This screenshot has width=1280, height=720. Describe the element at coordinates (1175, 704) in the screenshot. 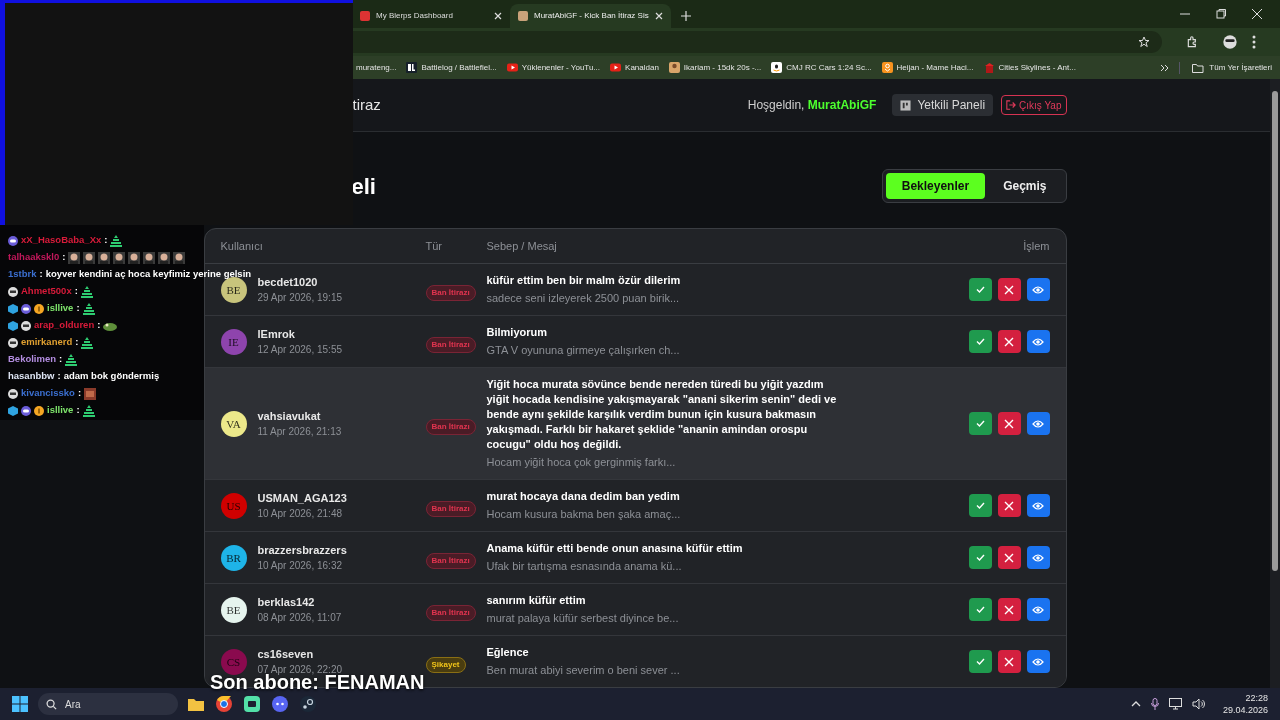

I see `monitor-icon` at that location.